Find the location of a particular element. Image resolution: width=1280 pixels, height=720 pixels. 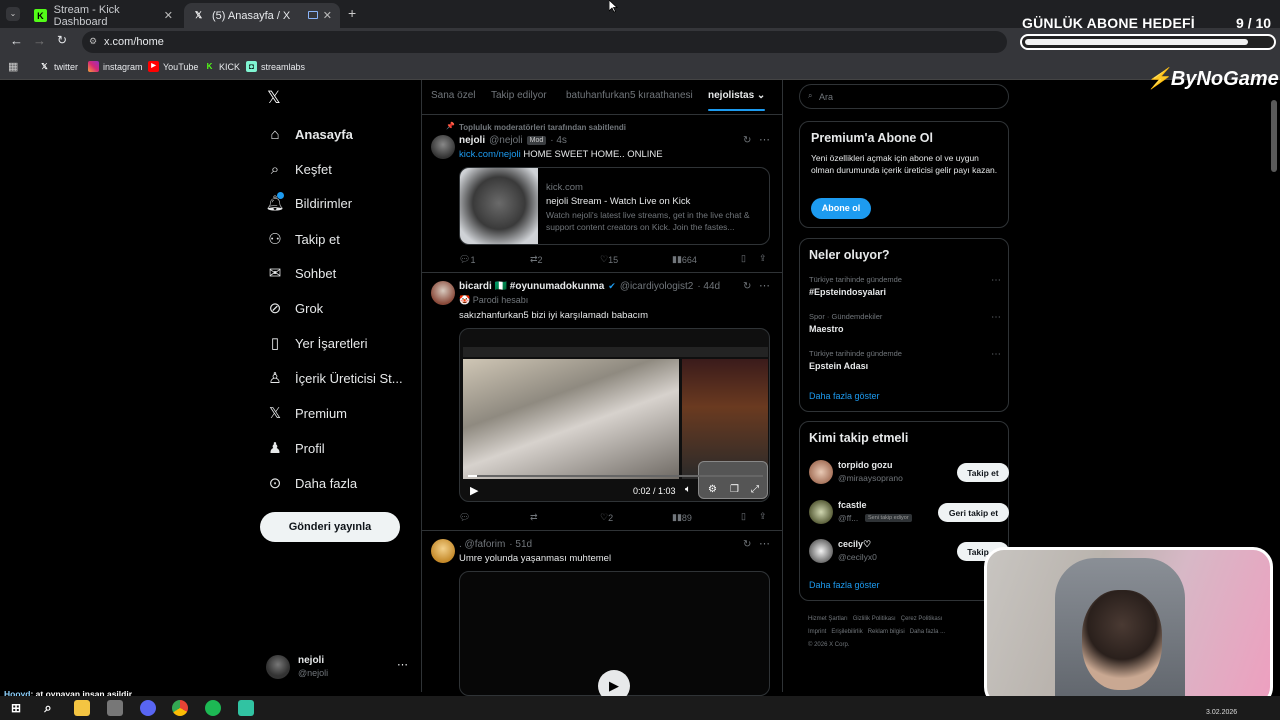

play-icon: ▶ is located at coordinates (474, 490).